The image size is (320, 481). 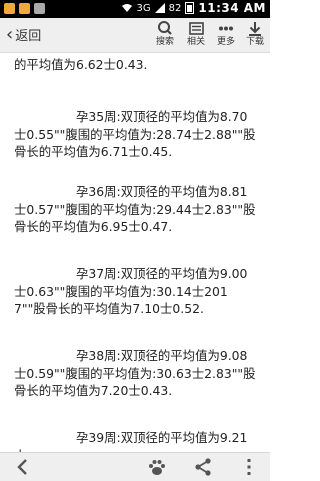 I want to click on wifi-icon, so click(x=126, y=8).